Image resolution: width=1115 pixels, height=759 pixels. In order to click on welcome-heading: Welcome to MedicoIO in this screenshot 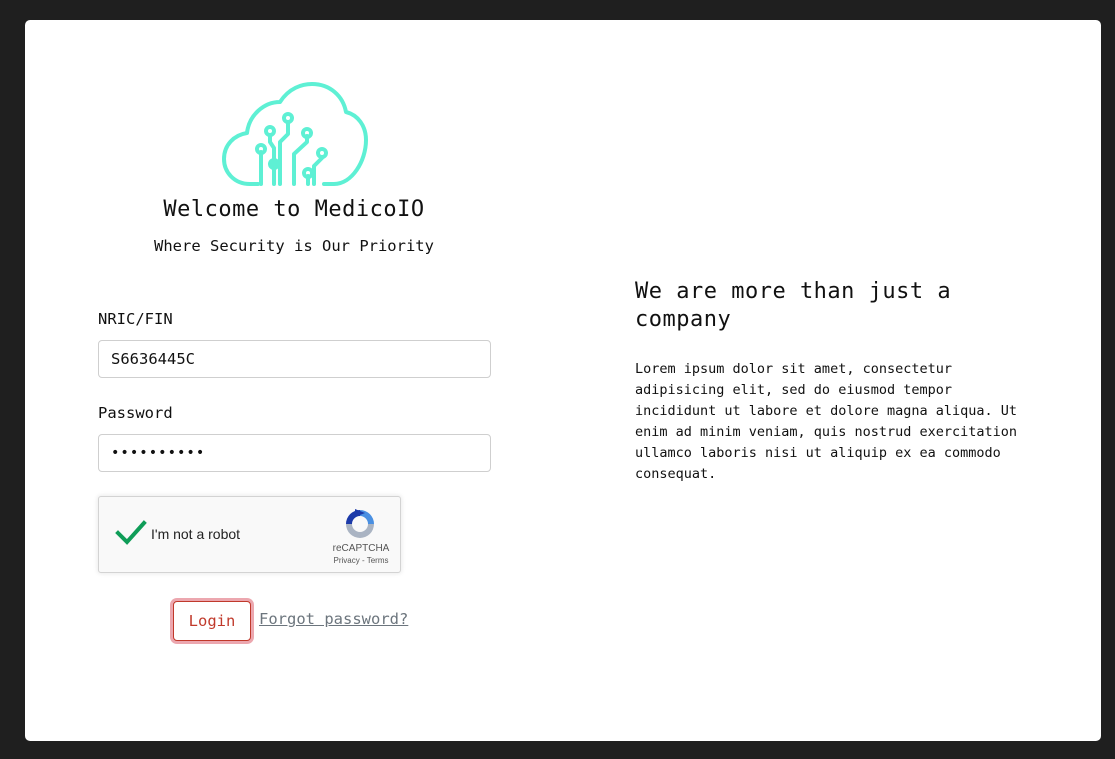, I will do `click(294, 209)`.